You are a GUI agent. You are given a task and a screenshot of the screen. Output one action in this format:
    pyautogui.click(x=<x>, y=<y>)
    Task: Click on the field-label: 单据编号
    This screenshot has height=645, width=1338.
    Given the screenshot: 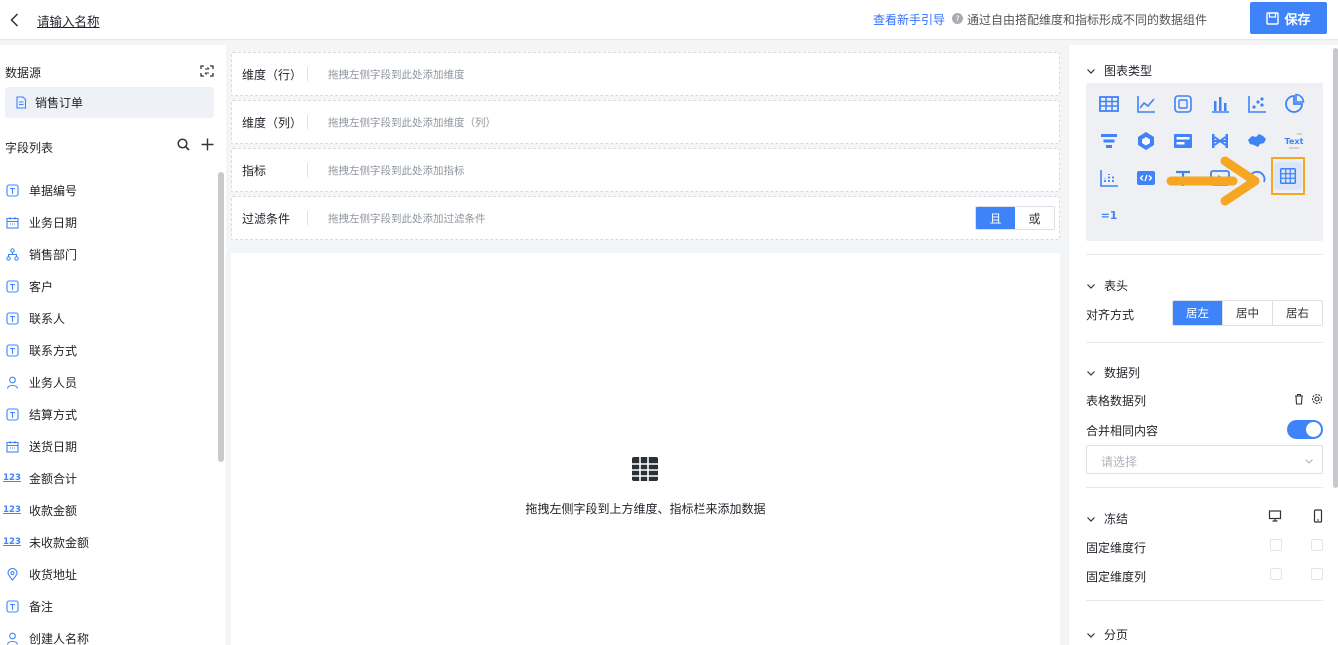 What is the action you would take?
    pyautogui.click(x=53, y=190)
    